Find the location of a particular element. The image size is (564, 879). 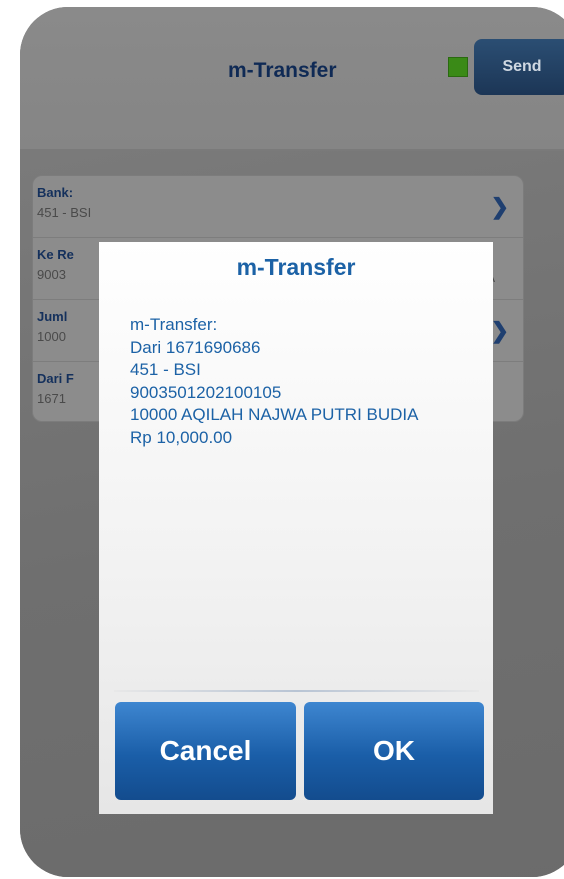

send-button: Send is located at coordinates (519, 67).